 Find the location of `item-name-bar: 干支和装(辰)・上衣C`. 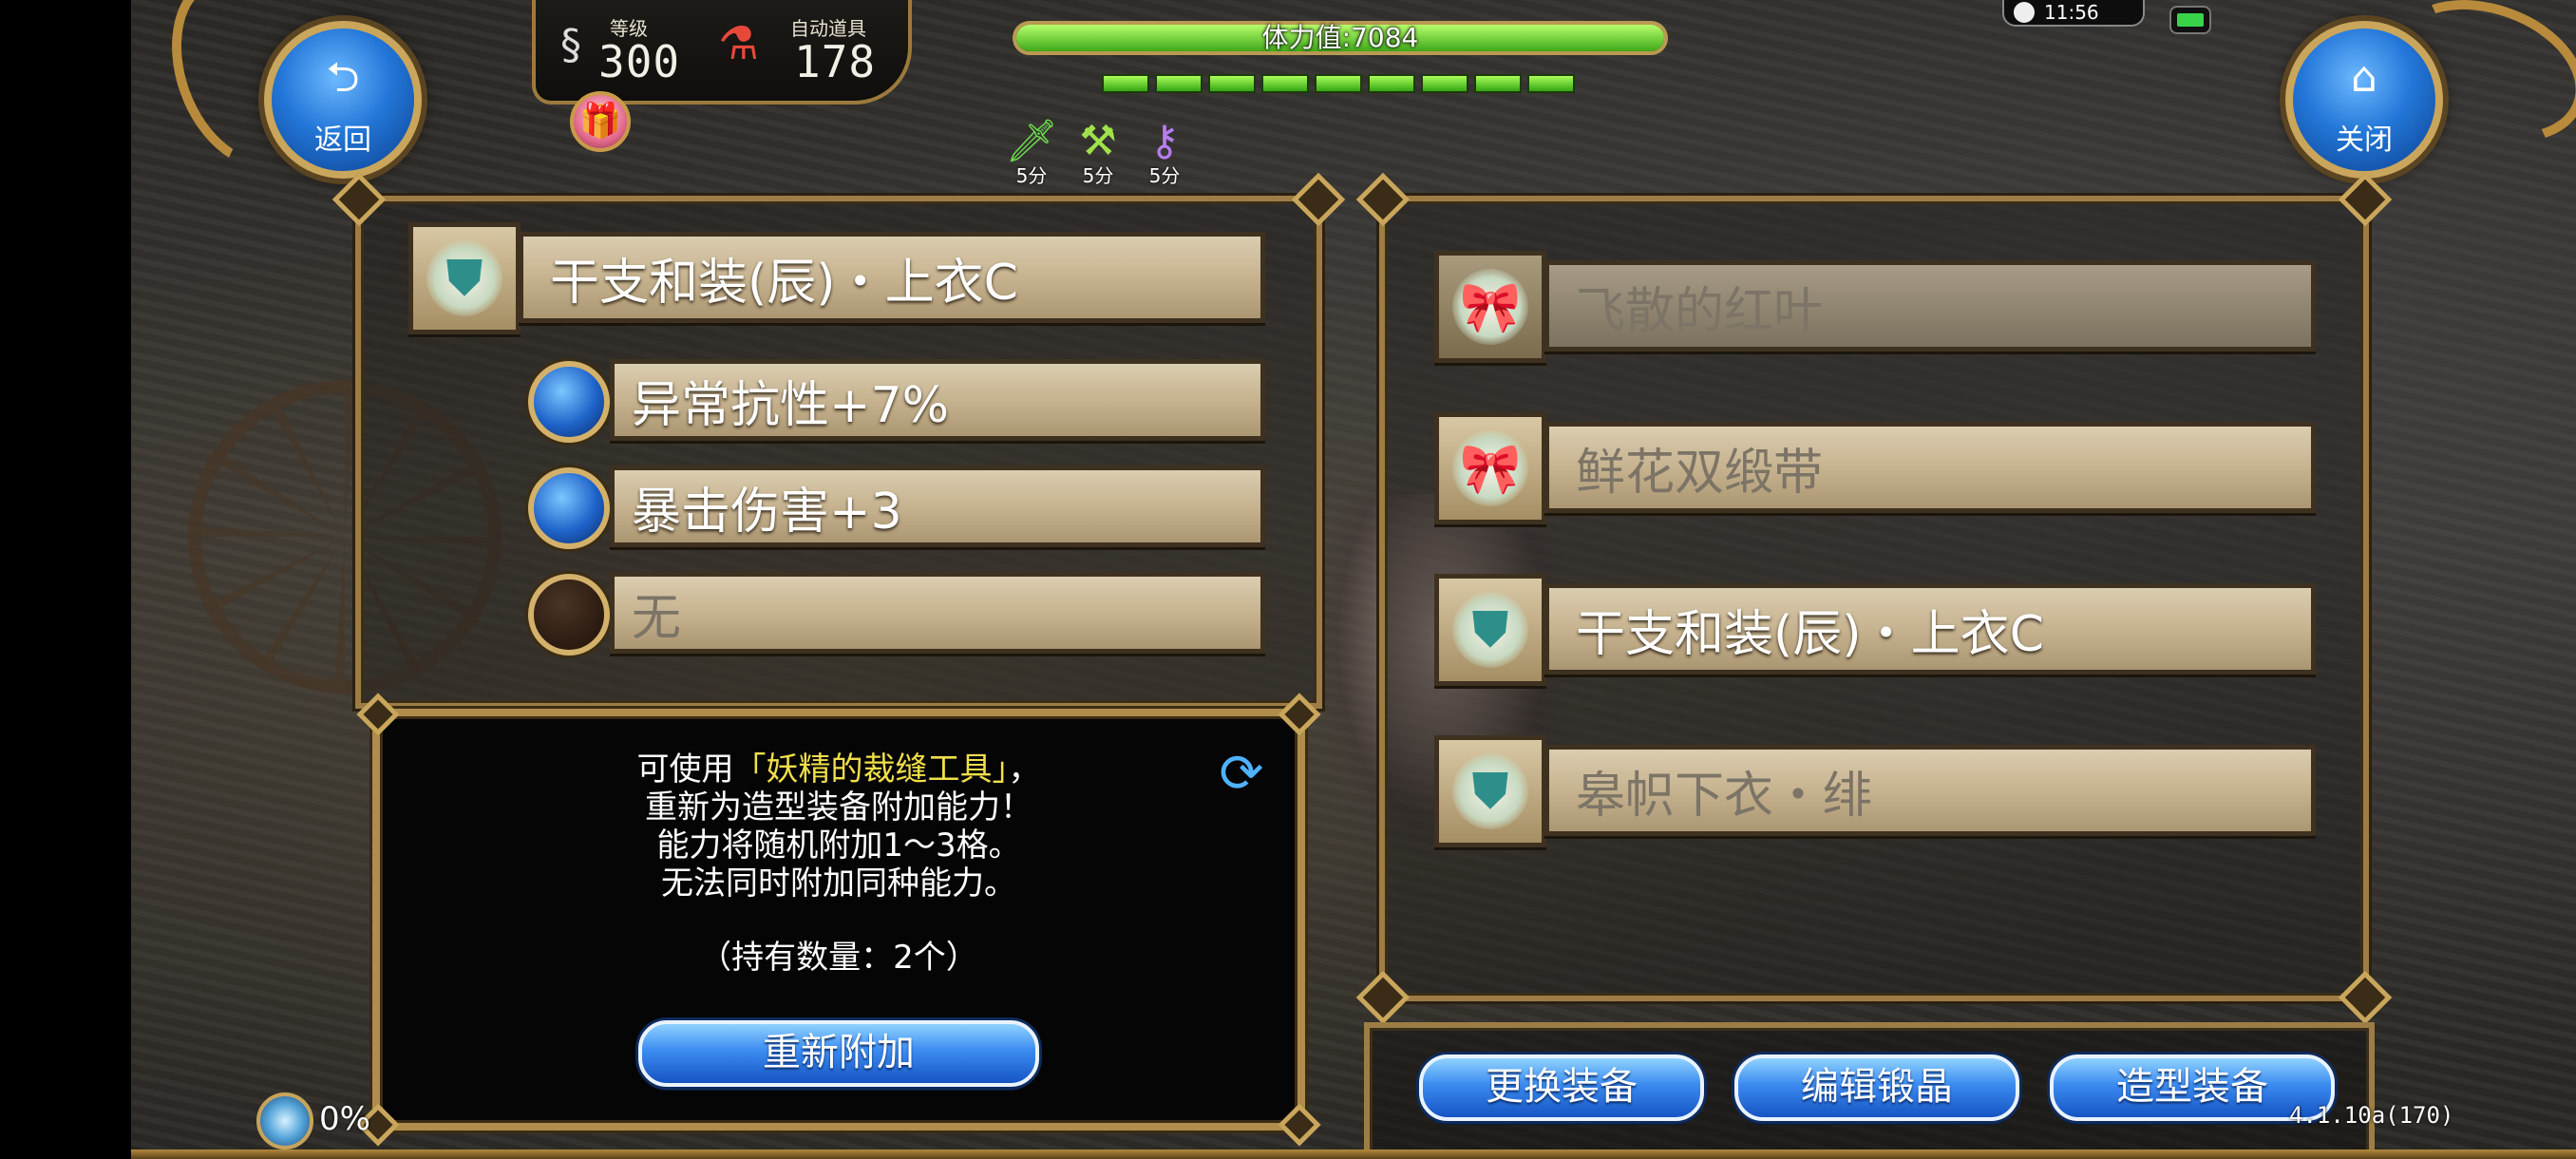

item-name-bar: 干支和装(辰)・上衣C is located at coordinates (1930, 628).